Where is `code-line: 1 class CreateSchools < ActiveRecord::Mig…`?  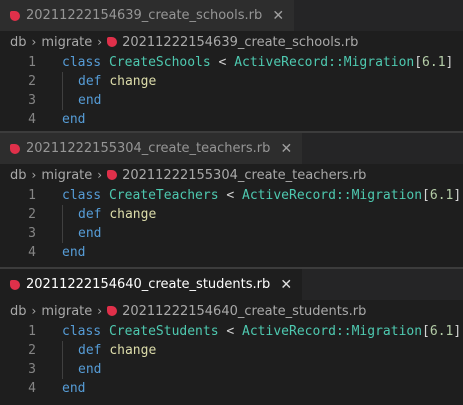 code-line: 1 class CreateSchools < ActiveRecord::Mig… is located at coordinates (231, 62).